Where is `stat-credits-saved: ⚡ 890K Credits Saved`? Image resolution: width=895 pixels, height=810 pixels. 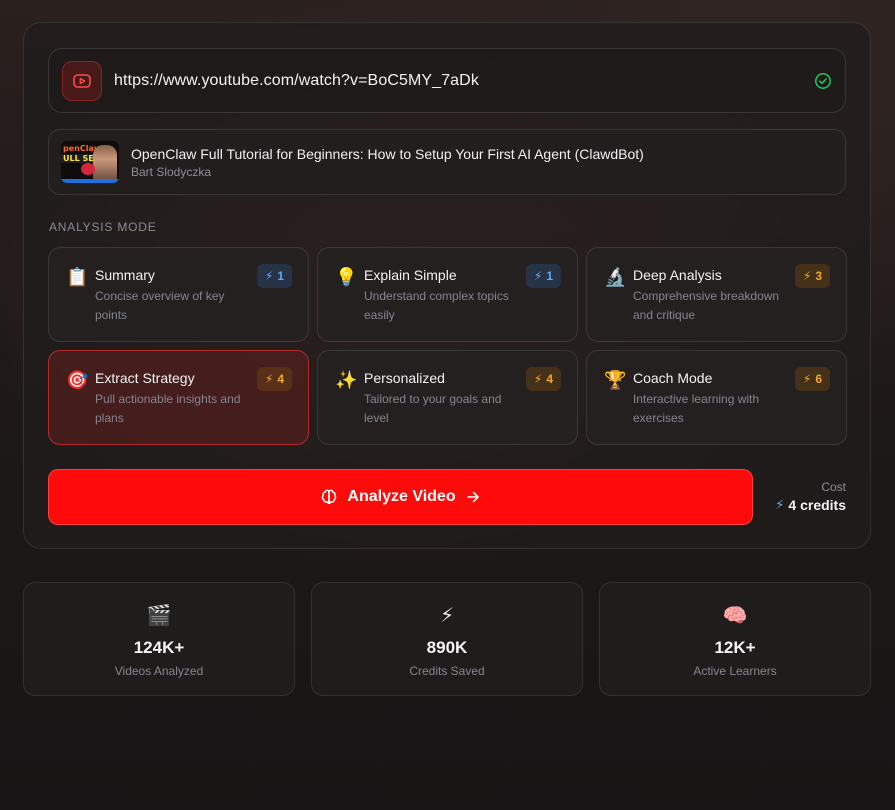 stat-credits-saved: ⚡ 890K Credits Saved is located at coordinates (447, 639).